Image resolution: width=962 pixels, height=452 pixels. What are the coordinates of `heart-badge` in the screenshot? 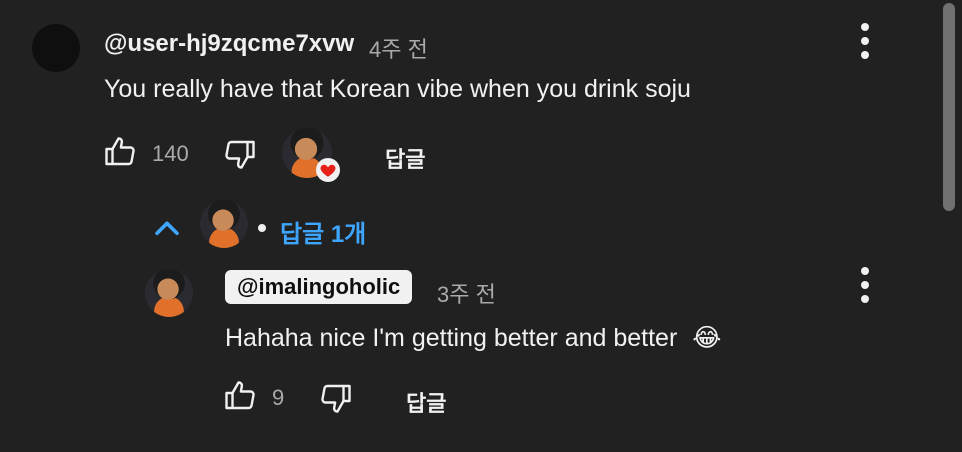 It's located at (328, 170).